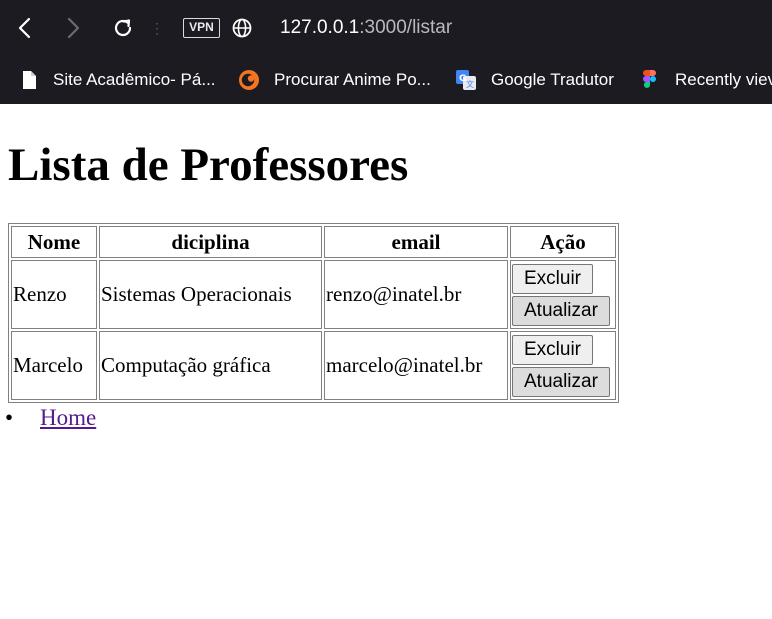 This screenshot has width=772, height=619. What do you see at coordinates (416, 365) in the screenshot?
I see `cell-email: marcelo@inatel.br` at bounding box center [416, 365].